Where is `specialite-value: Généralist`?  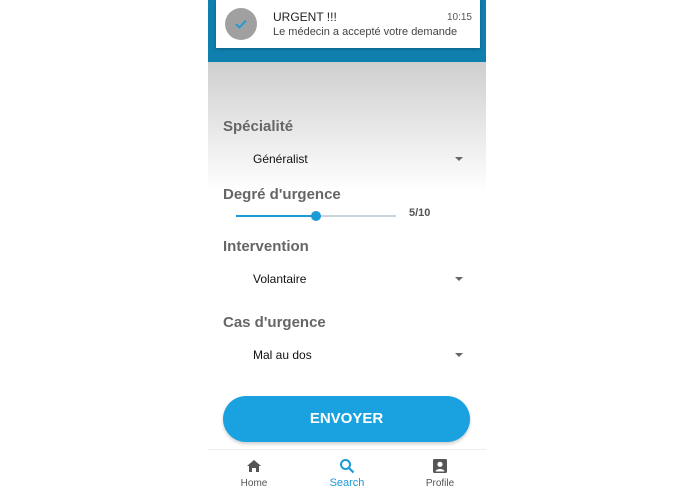 specialite-value: Généralist is located at coordinates (280, 159).